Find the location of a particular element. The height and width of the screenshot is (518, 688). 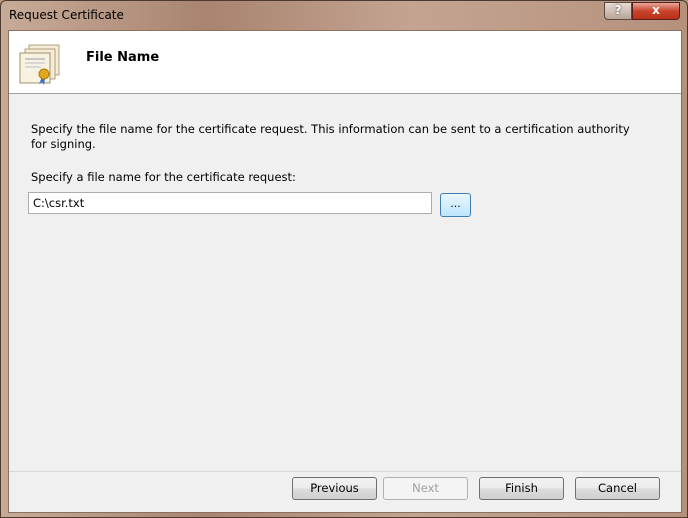

finish-button: Finish is located at coordinates (521, 488).